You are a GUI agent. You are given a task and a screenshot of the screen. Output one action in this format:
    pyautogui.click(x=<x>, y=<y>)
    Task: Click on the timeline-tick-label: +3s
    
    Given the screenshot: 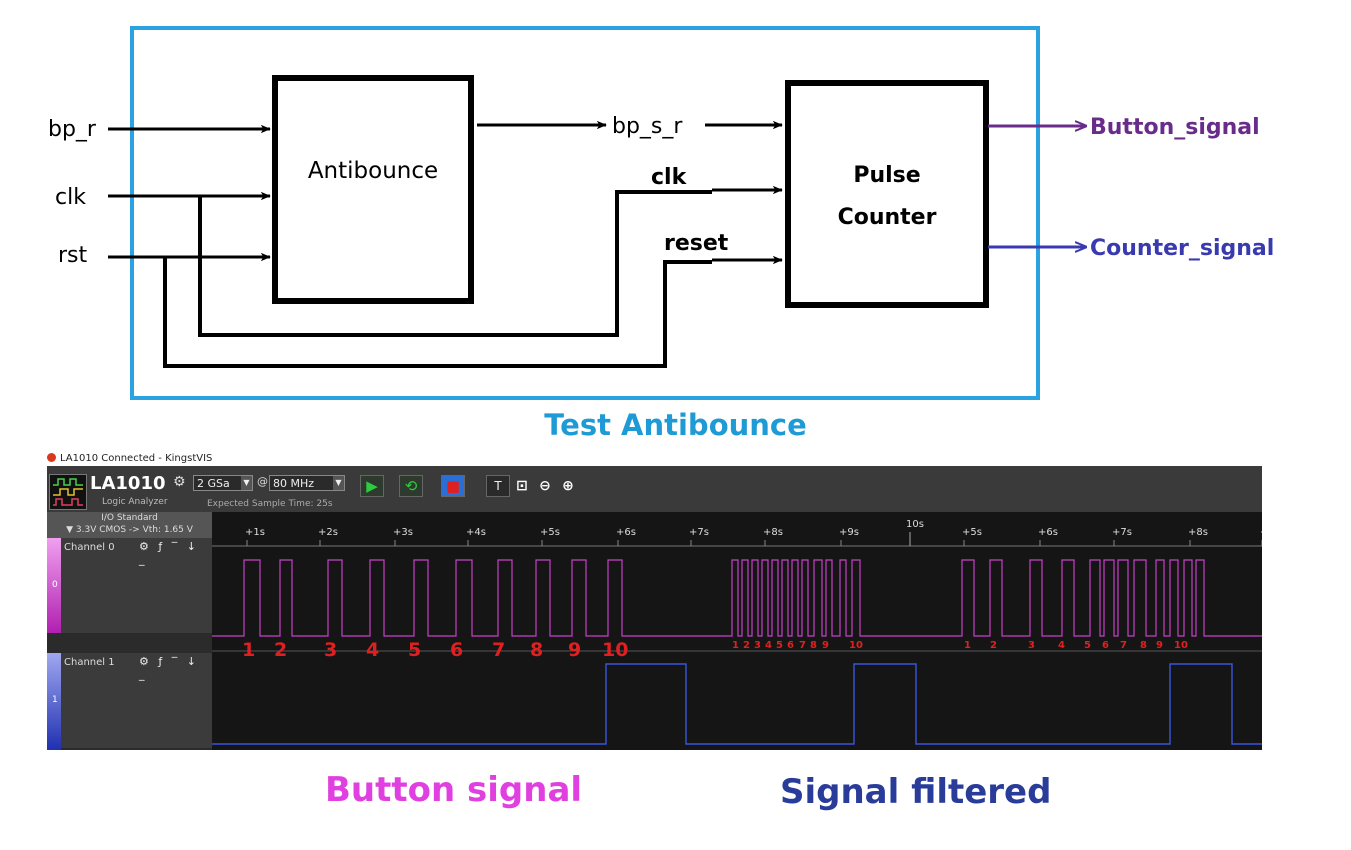 What is the action you would take?
    pyautogui.click(x=403, y=532)
    